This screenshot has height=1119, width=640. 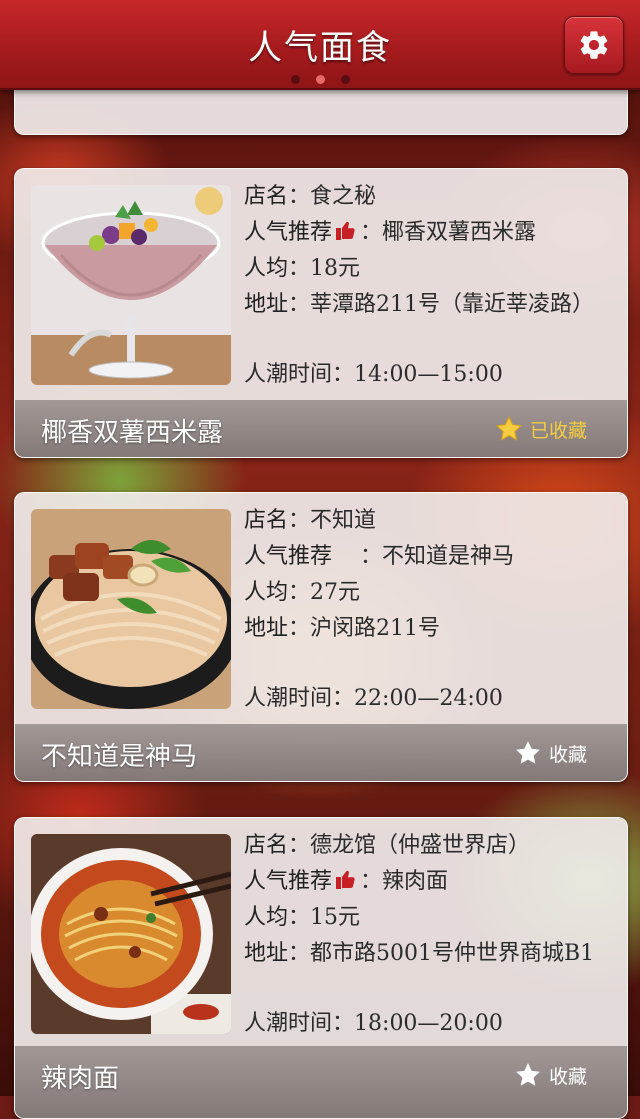 I want to click on card-footer: 辣肉面 收藏, so click(x=321, y=1082).